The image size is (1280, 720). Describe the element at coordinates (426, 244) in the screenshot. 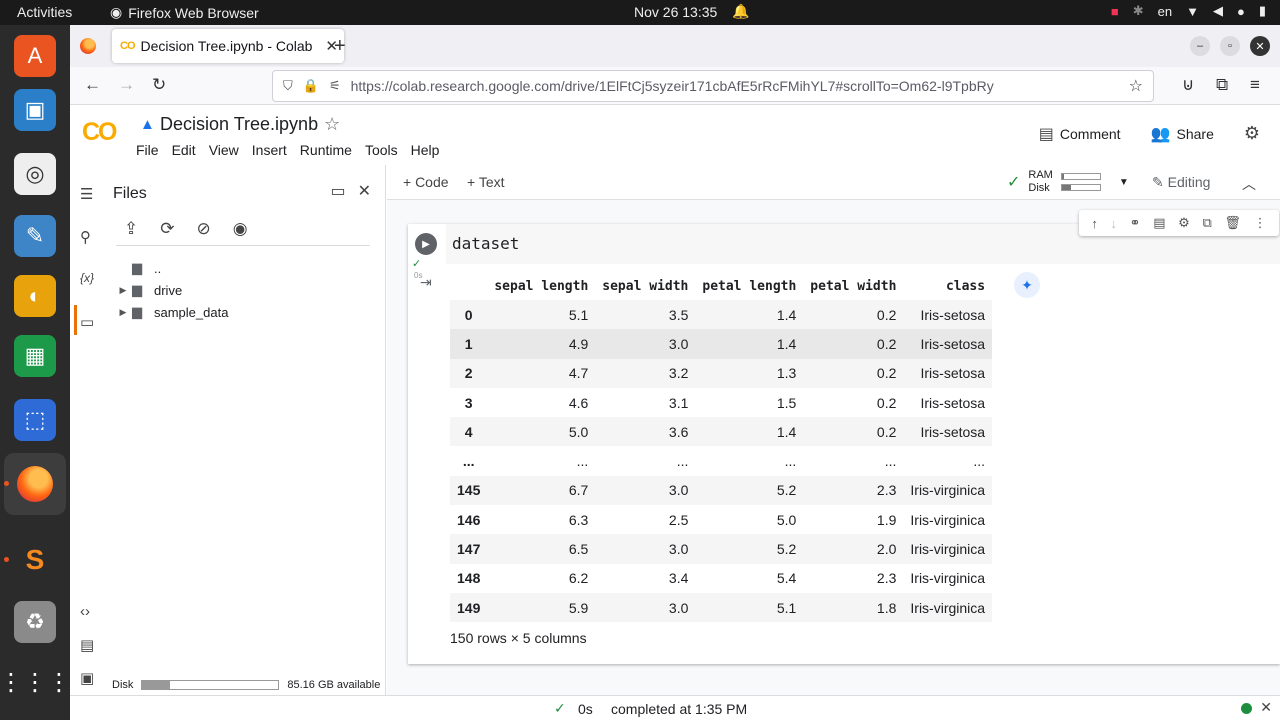

I see `run-cell-play-icon: ▶` at that location.